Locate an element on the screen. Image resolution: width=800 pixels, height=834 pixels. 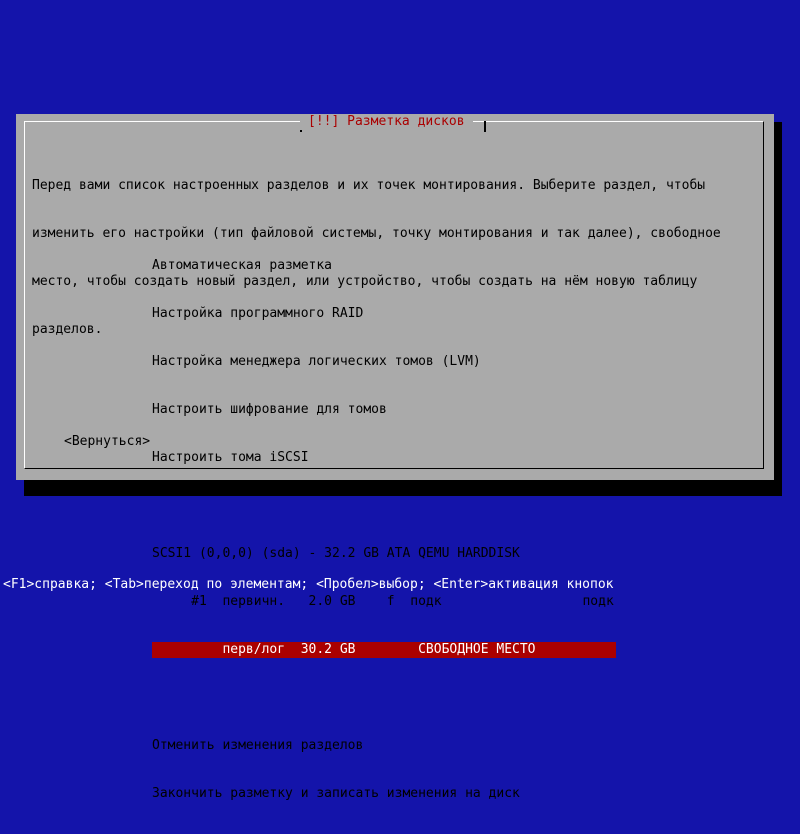
title-right-bar is located at coordinates (485, 126).